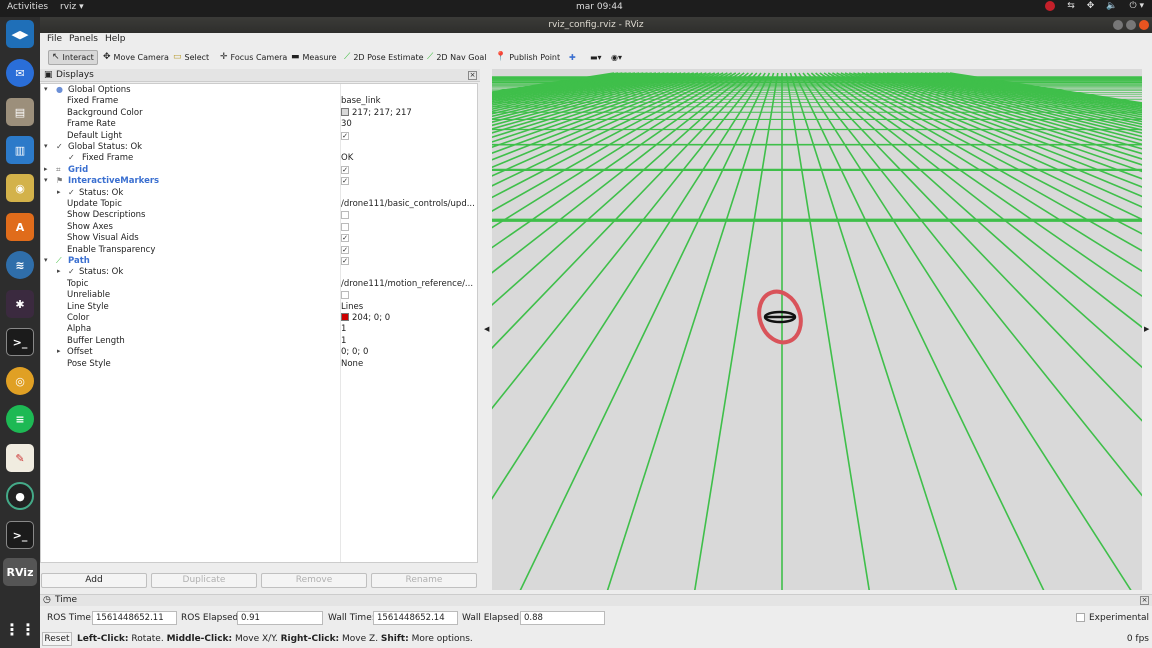 This screenshot has height=648, width=1152. Describe the element at coordinates (134, 618) in the screenshot. I see `ros-time-field: 1561448652.11` at that location.